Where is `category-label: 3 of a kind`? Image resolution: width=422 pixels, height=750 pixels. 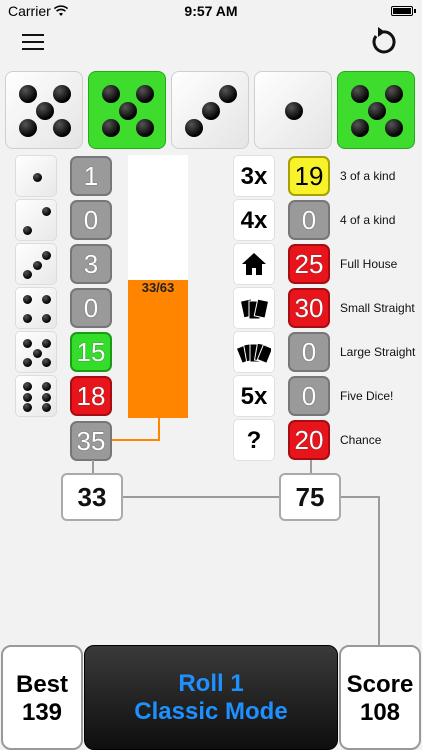 category-label: 3 of a kind is located at coordinates (368, 176).